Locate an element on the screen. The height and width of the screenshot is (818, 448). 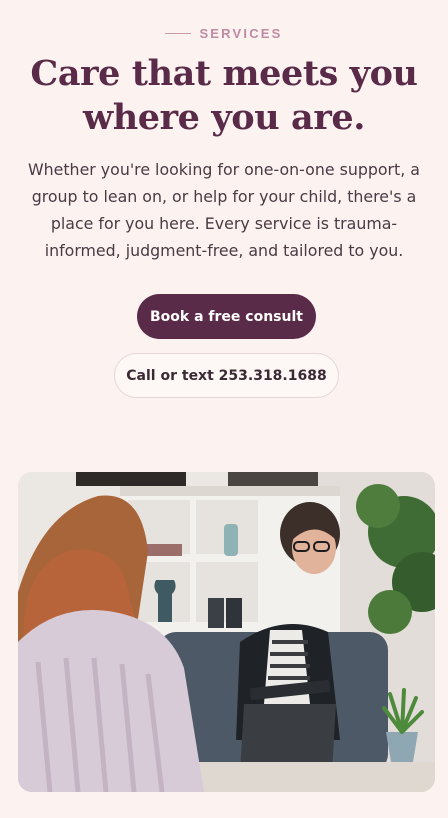
headline-line-2: where you are. is located at coordinates (224, 117).